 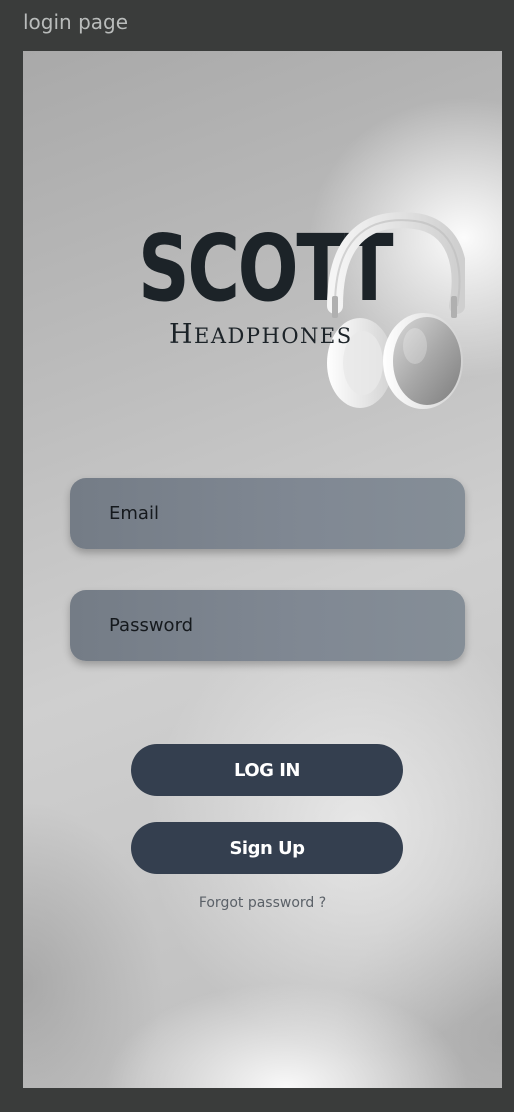 I want to click on password-placeholder: Password, so click(x=151, y=625).